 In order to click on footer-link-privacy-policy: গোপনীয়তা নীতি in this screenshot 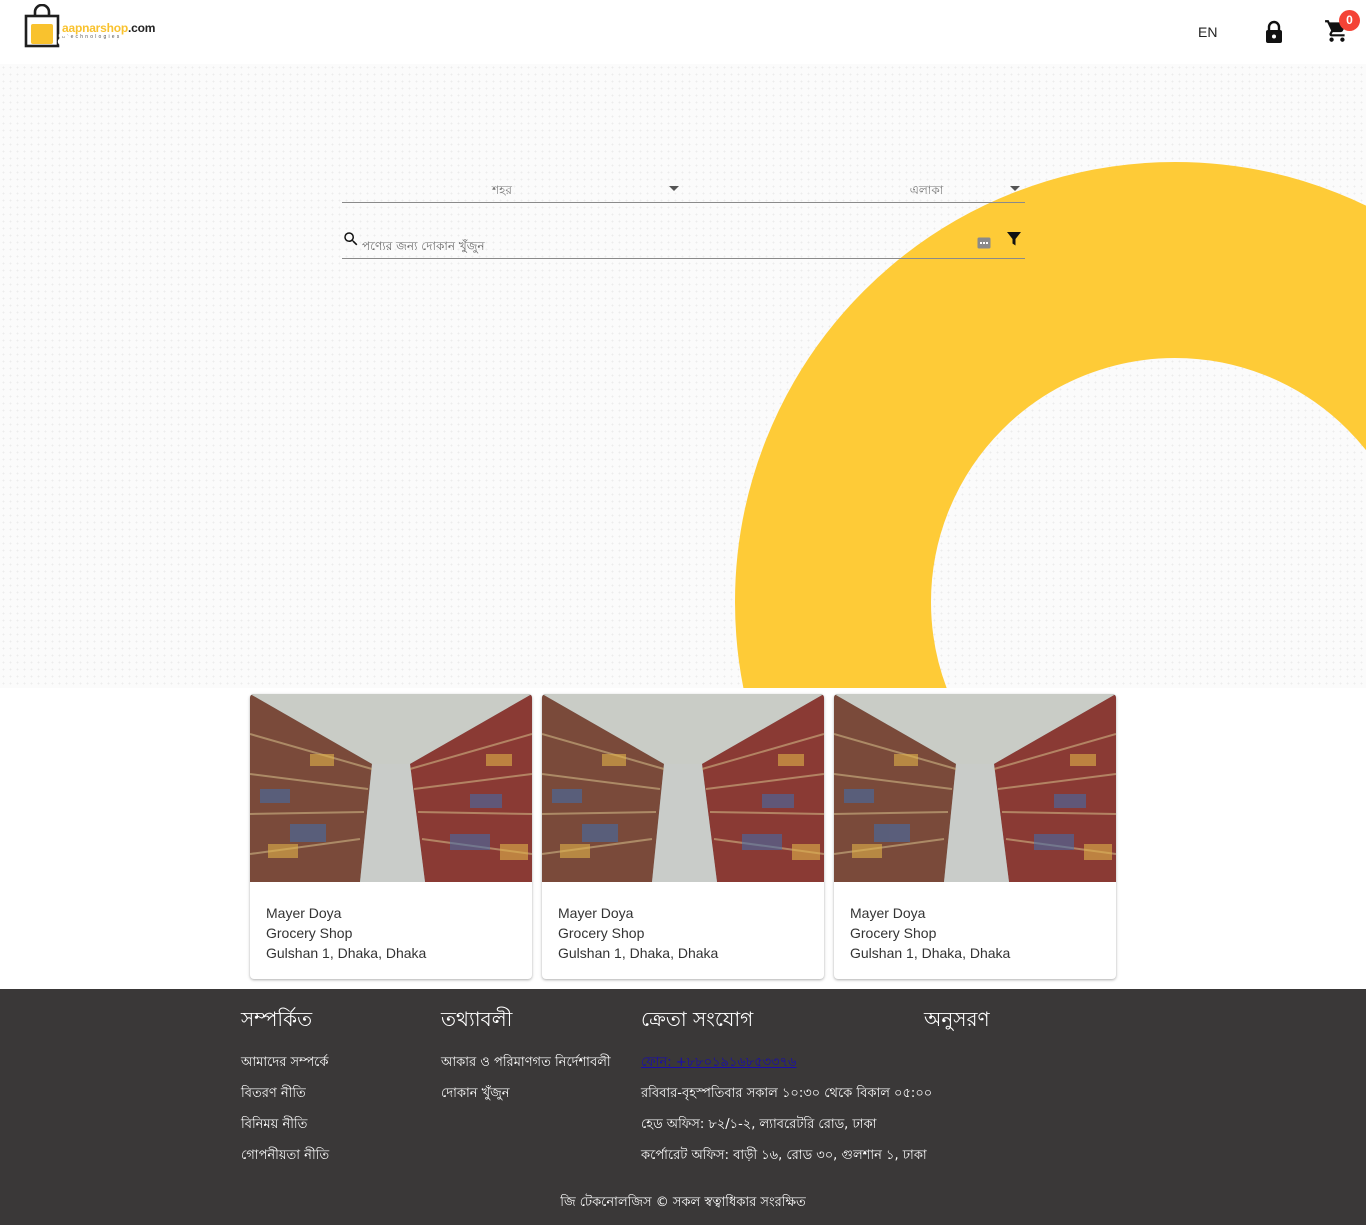, I will do `click(285, 1161)`.